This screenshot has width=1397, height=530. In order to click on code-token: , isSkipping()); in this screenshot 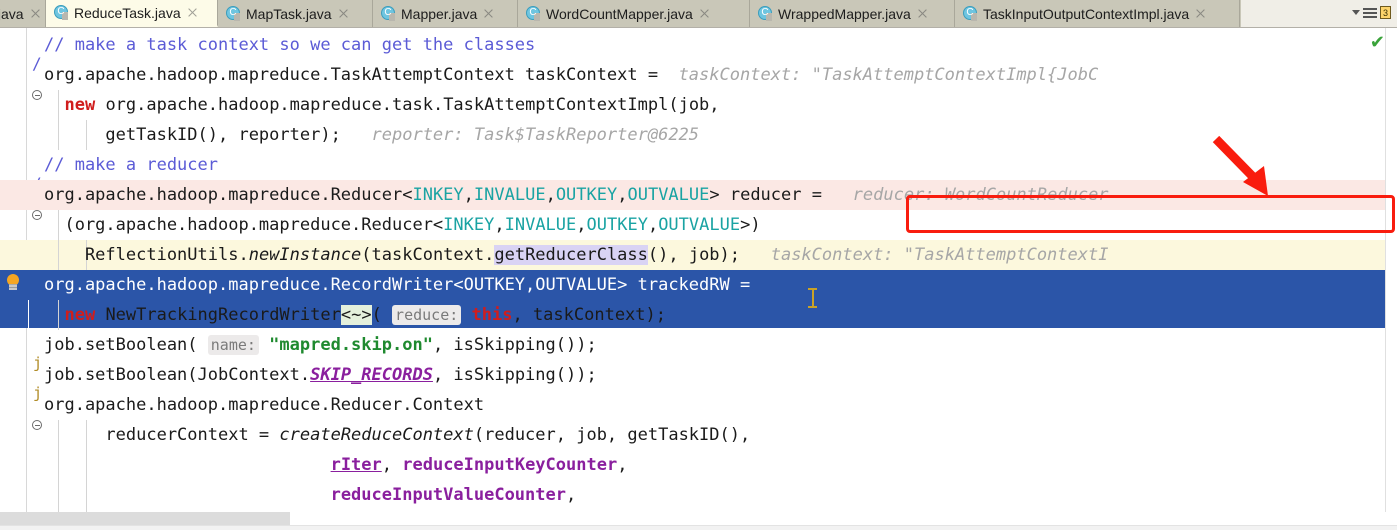, I will do `click(514, 345)`.